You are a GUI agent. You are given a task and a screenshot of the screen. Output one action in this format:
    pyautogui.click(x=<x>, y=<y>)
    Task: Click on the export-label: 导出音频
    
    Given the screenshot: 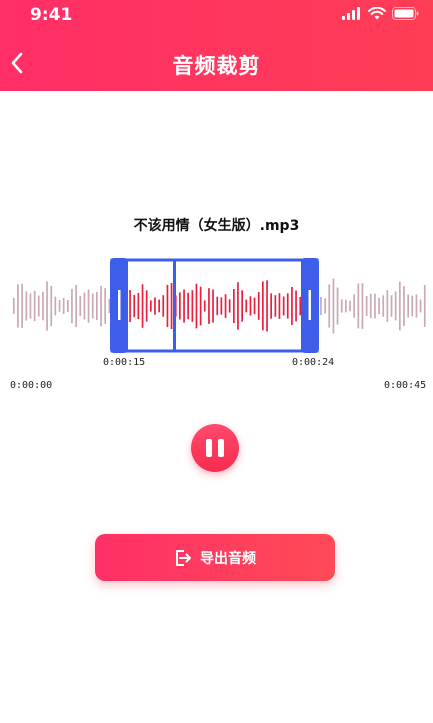 What is the action you would take?
    pyautogui.click(x=228, y=558)
    